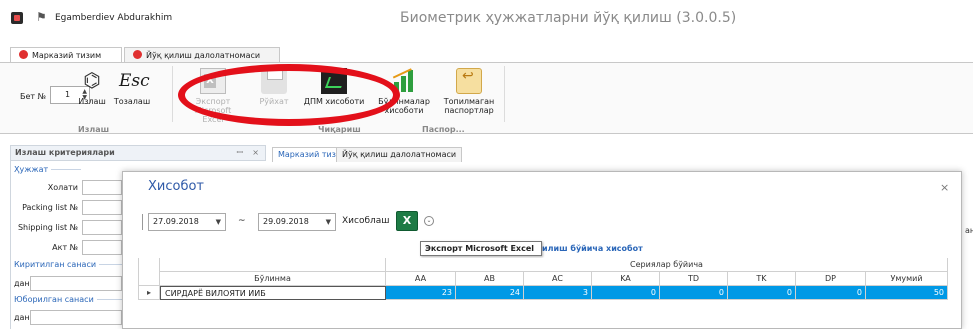 This screenshot has width=973, height=329. Describe the element at coordinates (421, 293) in the screenshot. I see `table-cell-aa: 23` at that location.